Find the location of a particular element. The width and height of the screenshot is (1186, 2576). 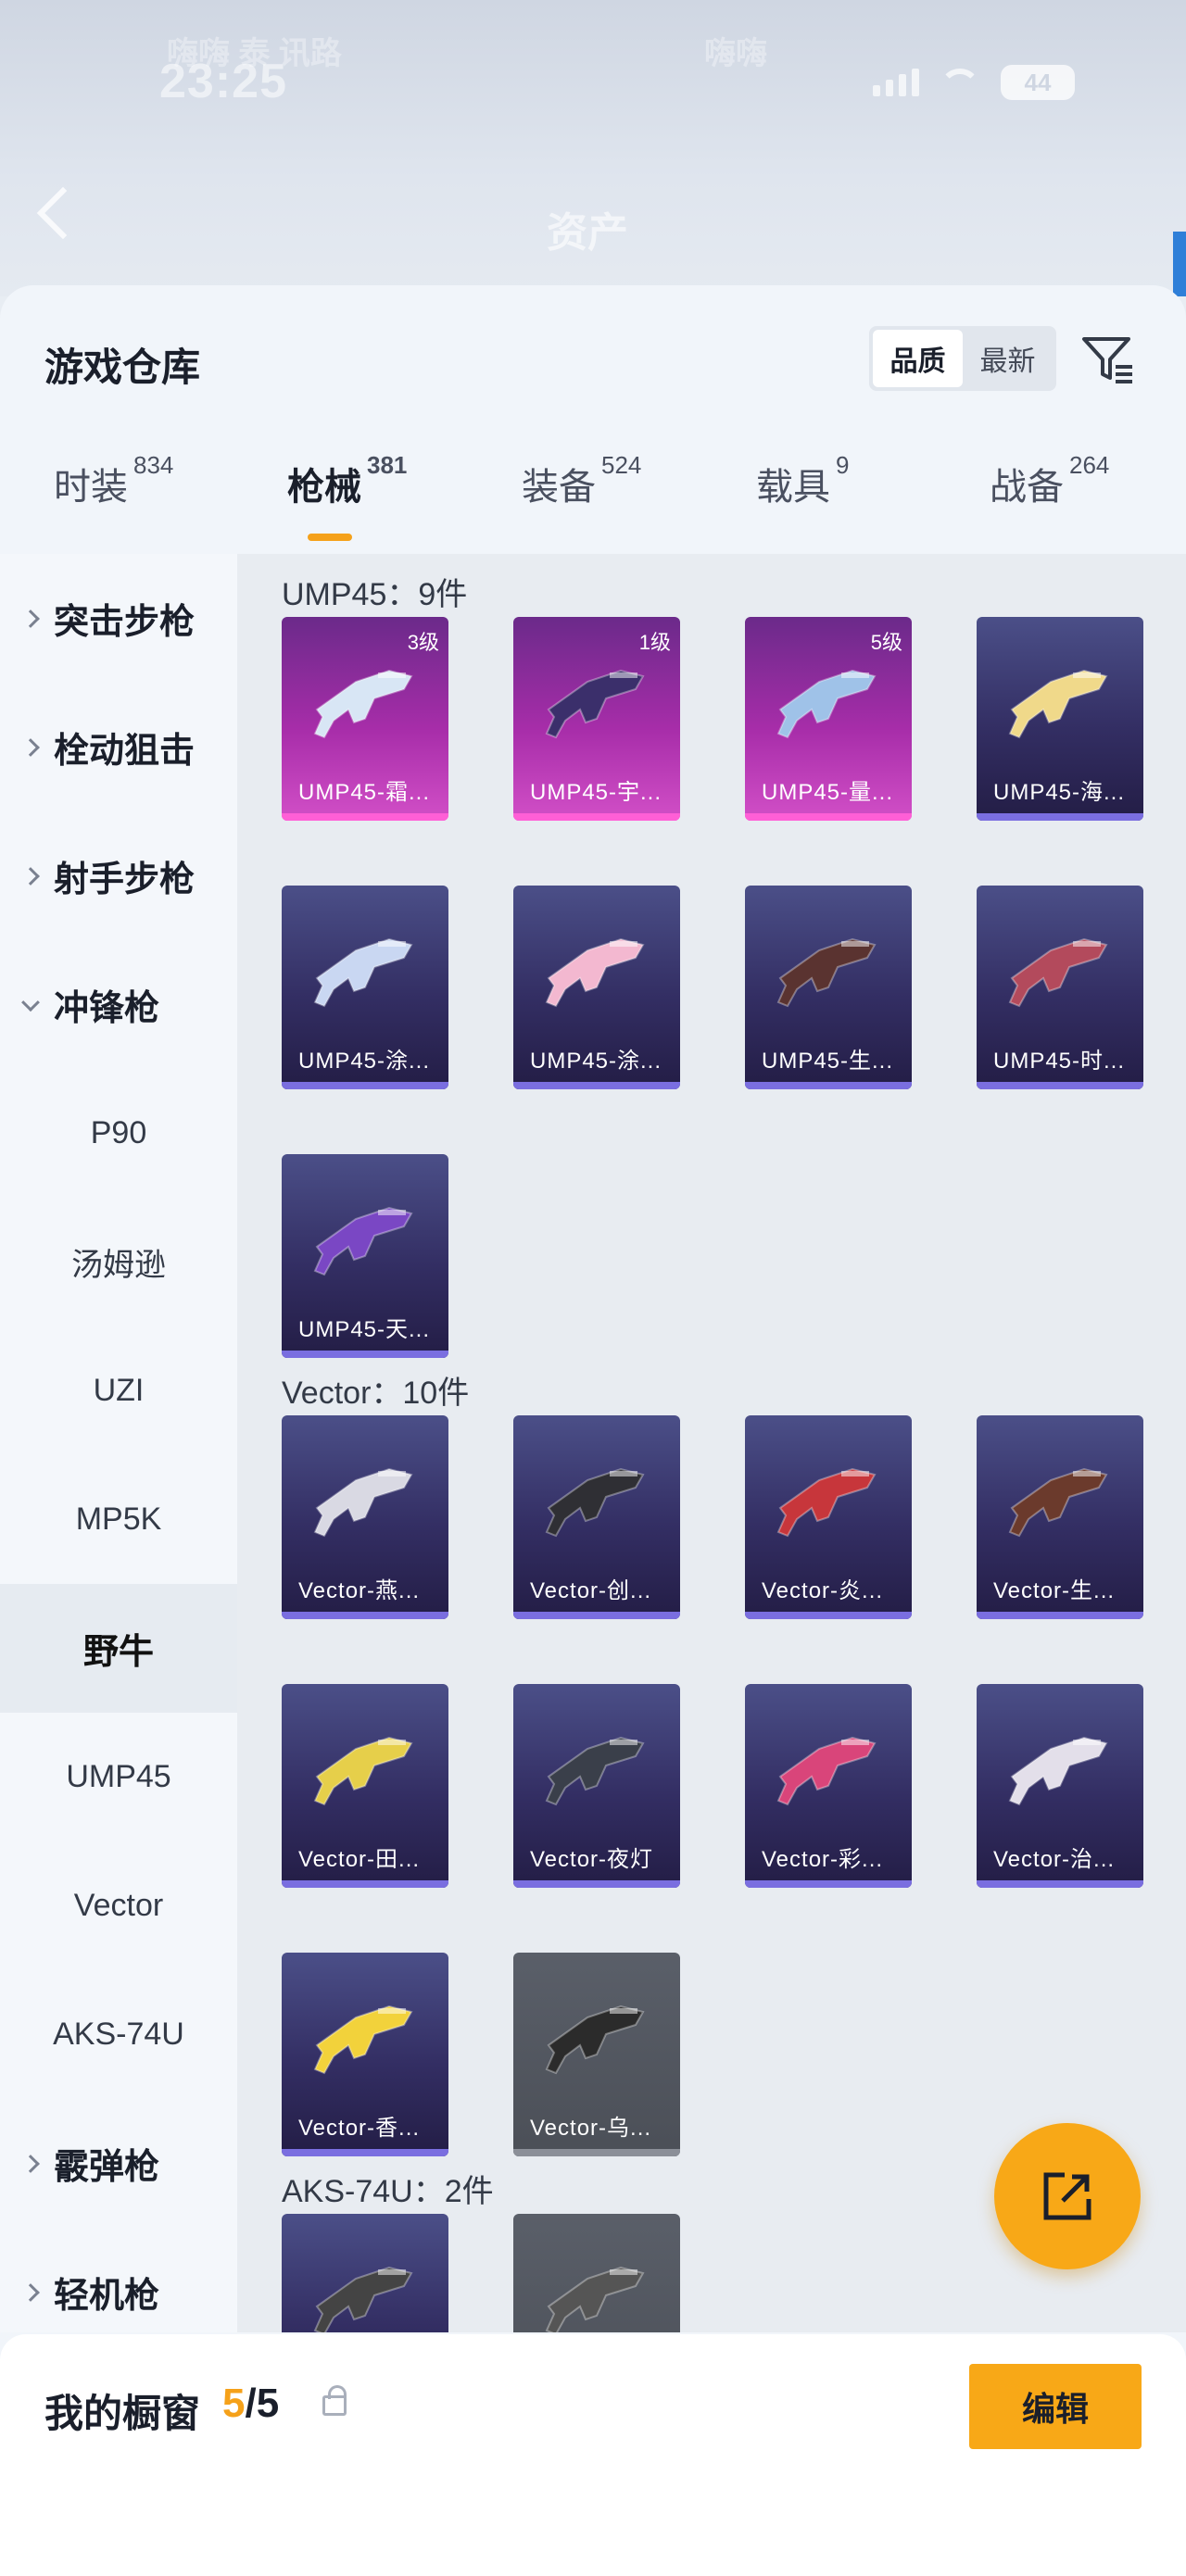

sidebar-item-mp5k: MP5K is located at coordinates (118, 1519).